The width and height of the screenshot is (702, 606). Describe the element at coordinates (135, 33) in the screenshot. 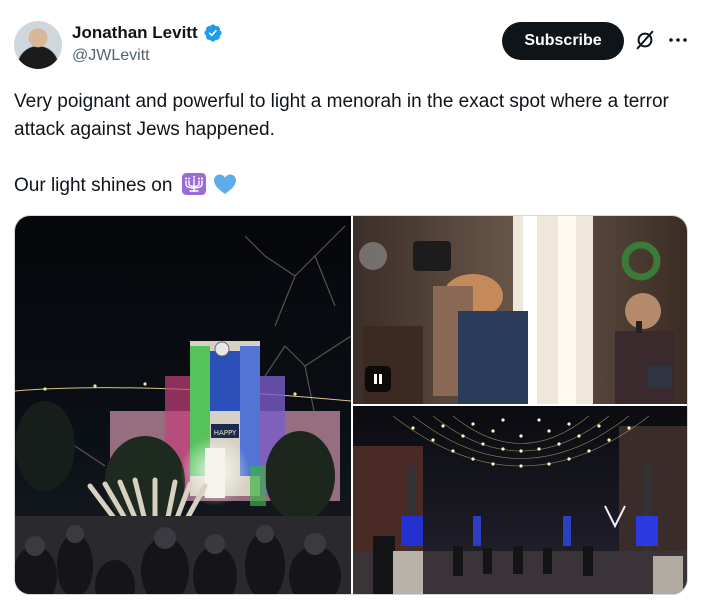

I see `author-display-name: Jonathan Levitt` at that location.